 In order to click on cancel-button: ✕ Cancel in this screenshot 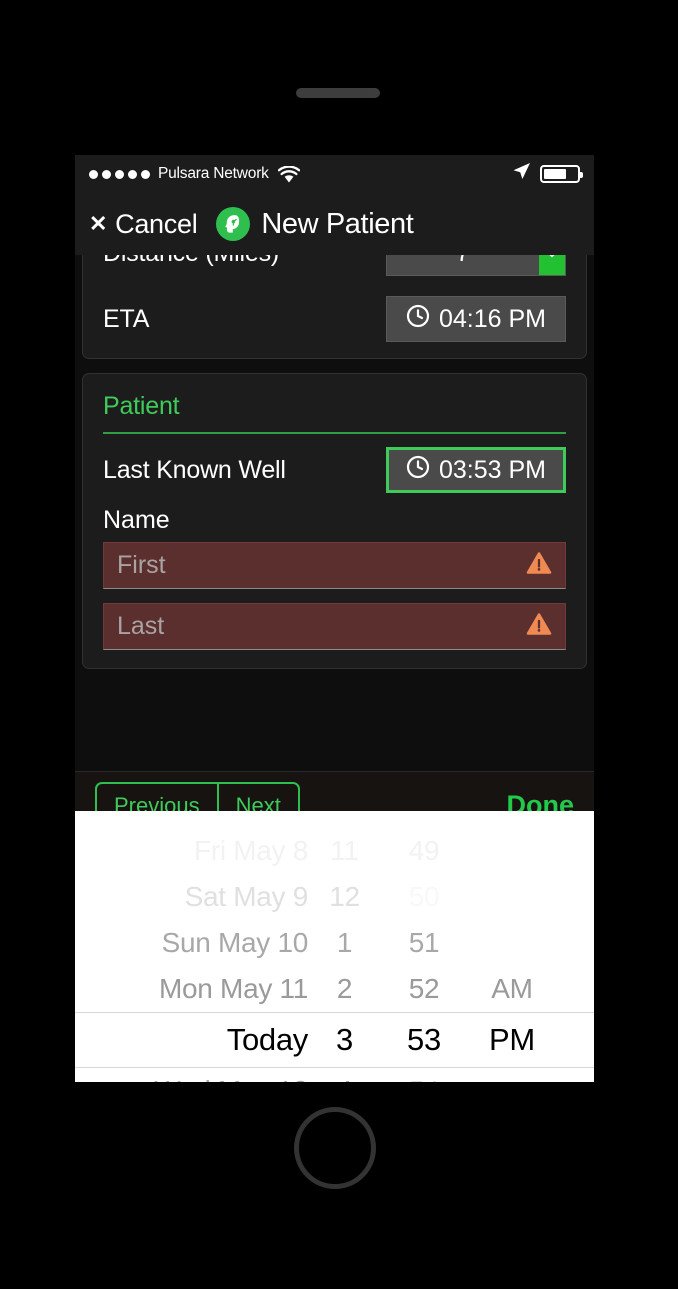, I will do `click(143, 224)`.